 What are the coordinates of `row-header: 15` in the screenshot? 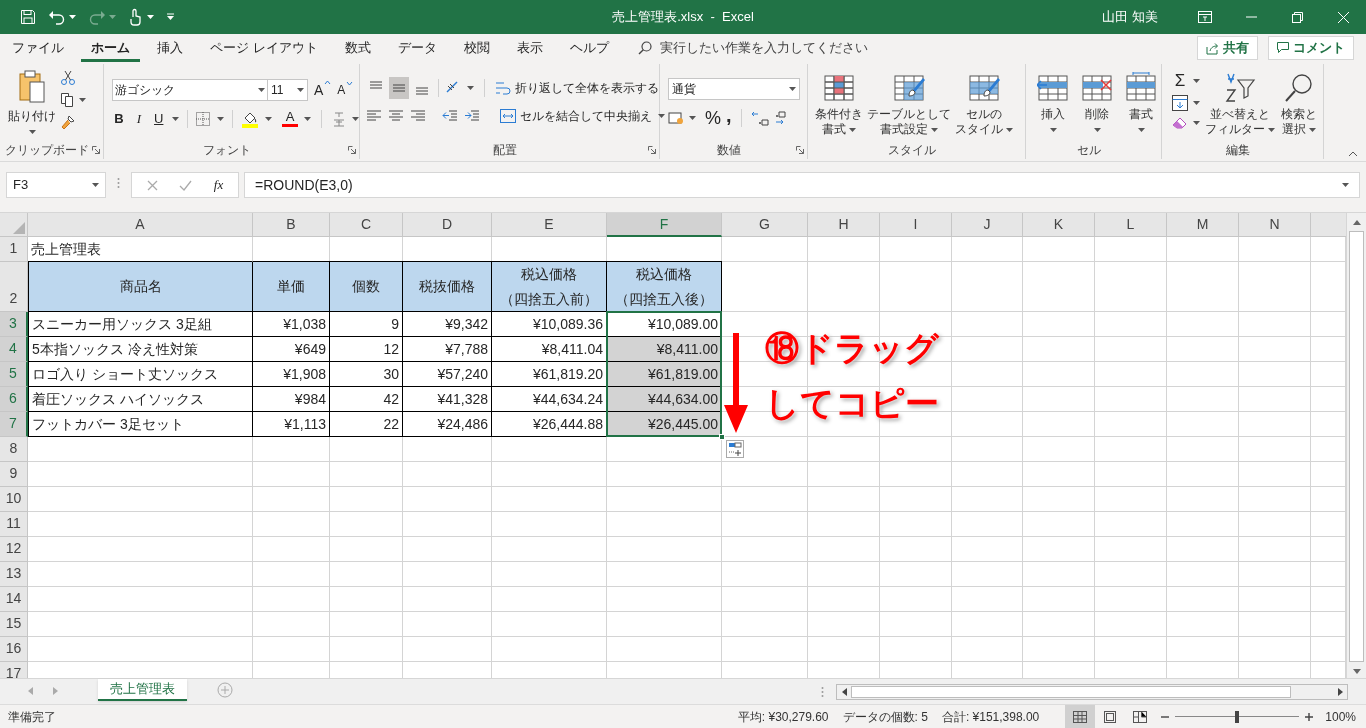 It's located at (14, 624).